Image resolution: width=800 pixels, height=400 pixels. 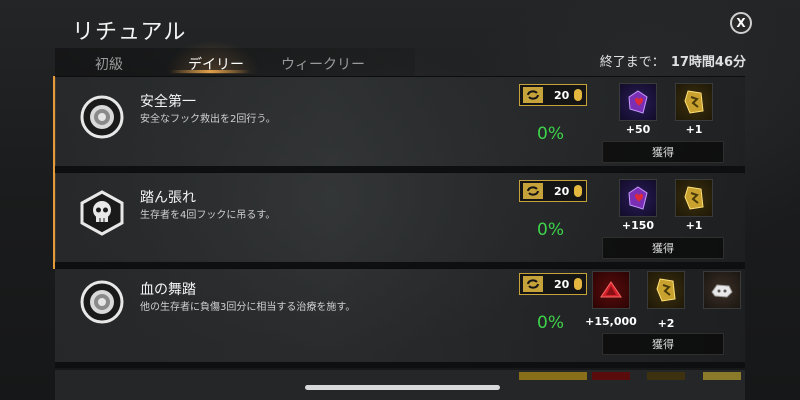 What do you see at coordinates (632, 62) in the screenshot?
I see `timer-label: 終了まで：` at bounding box center [632, 62].